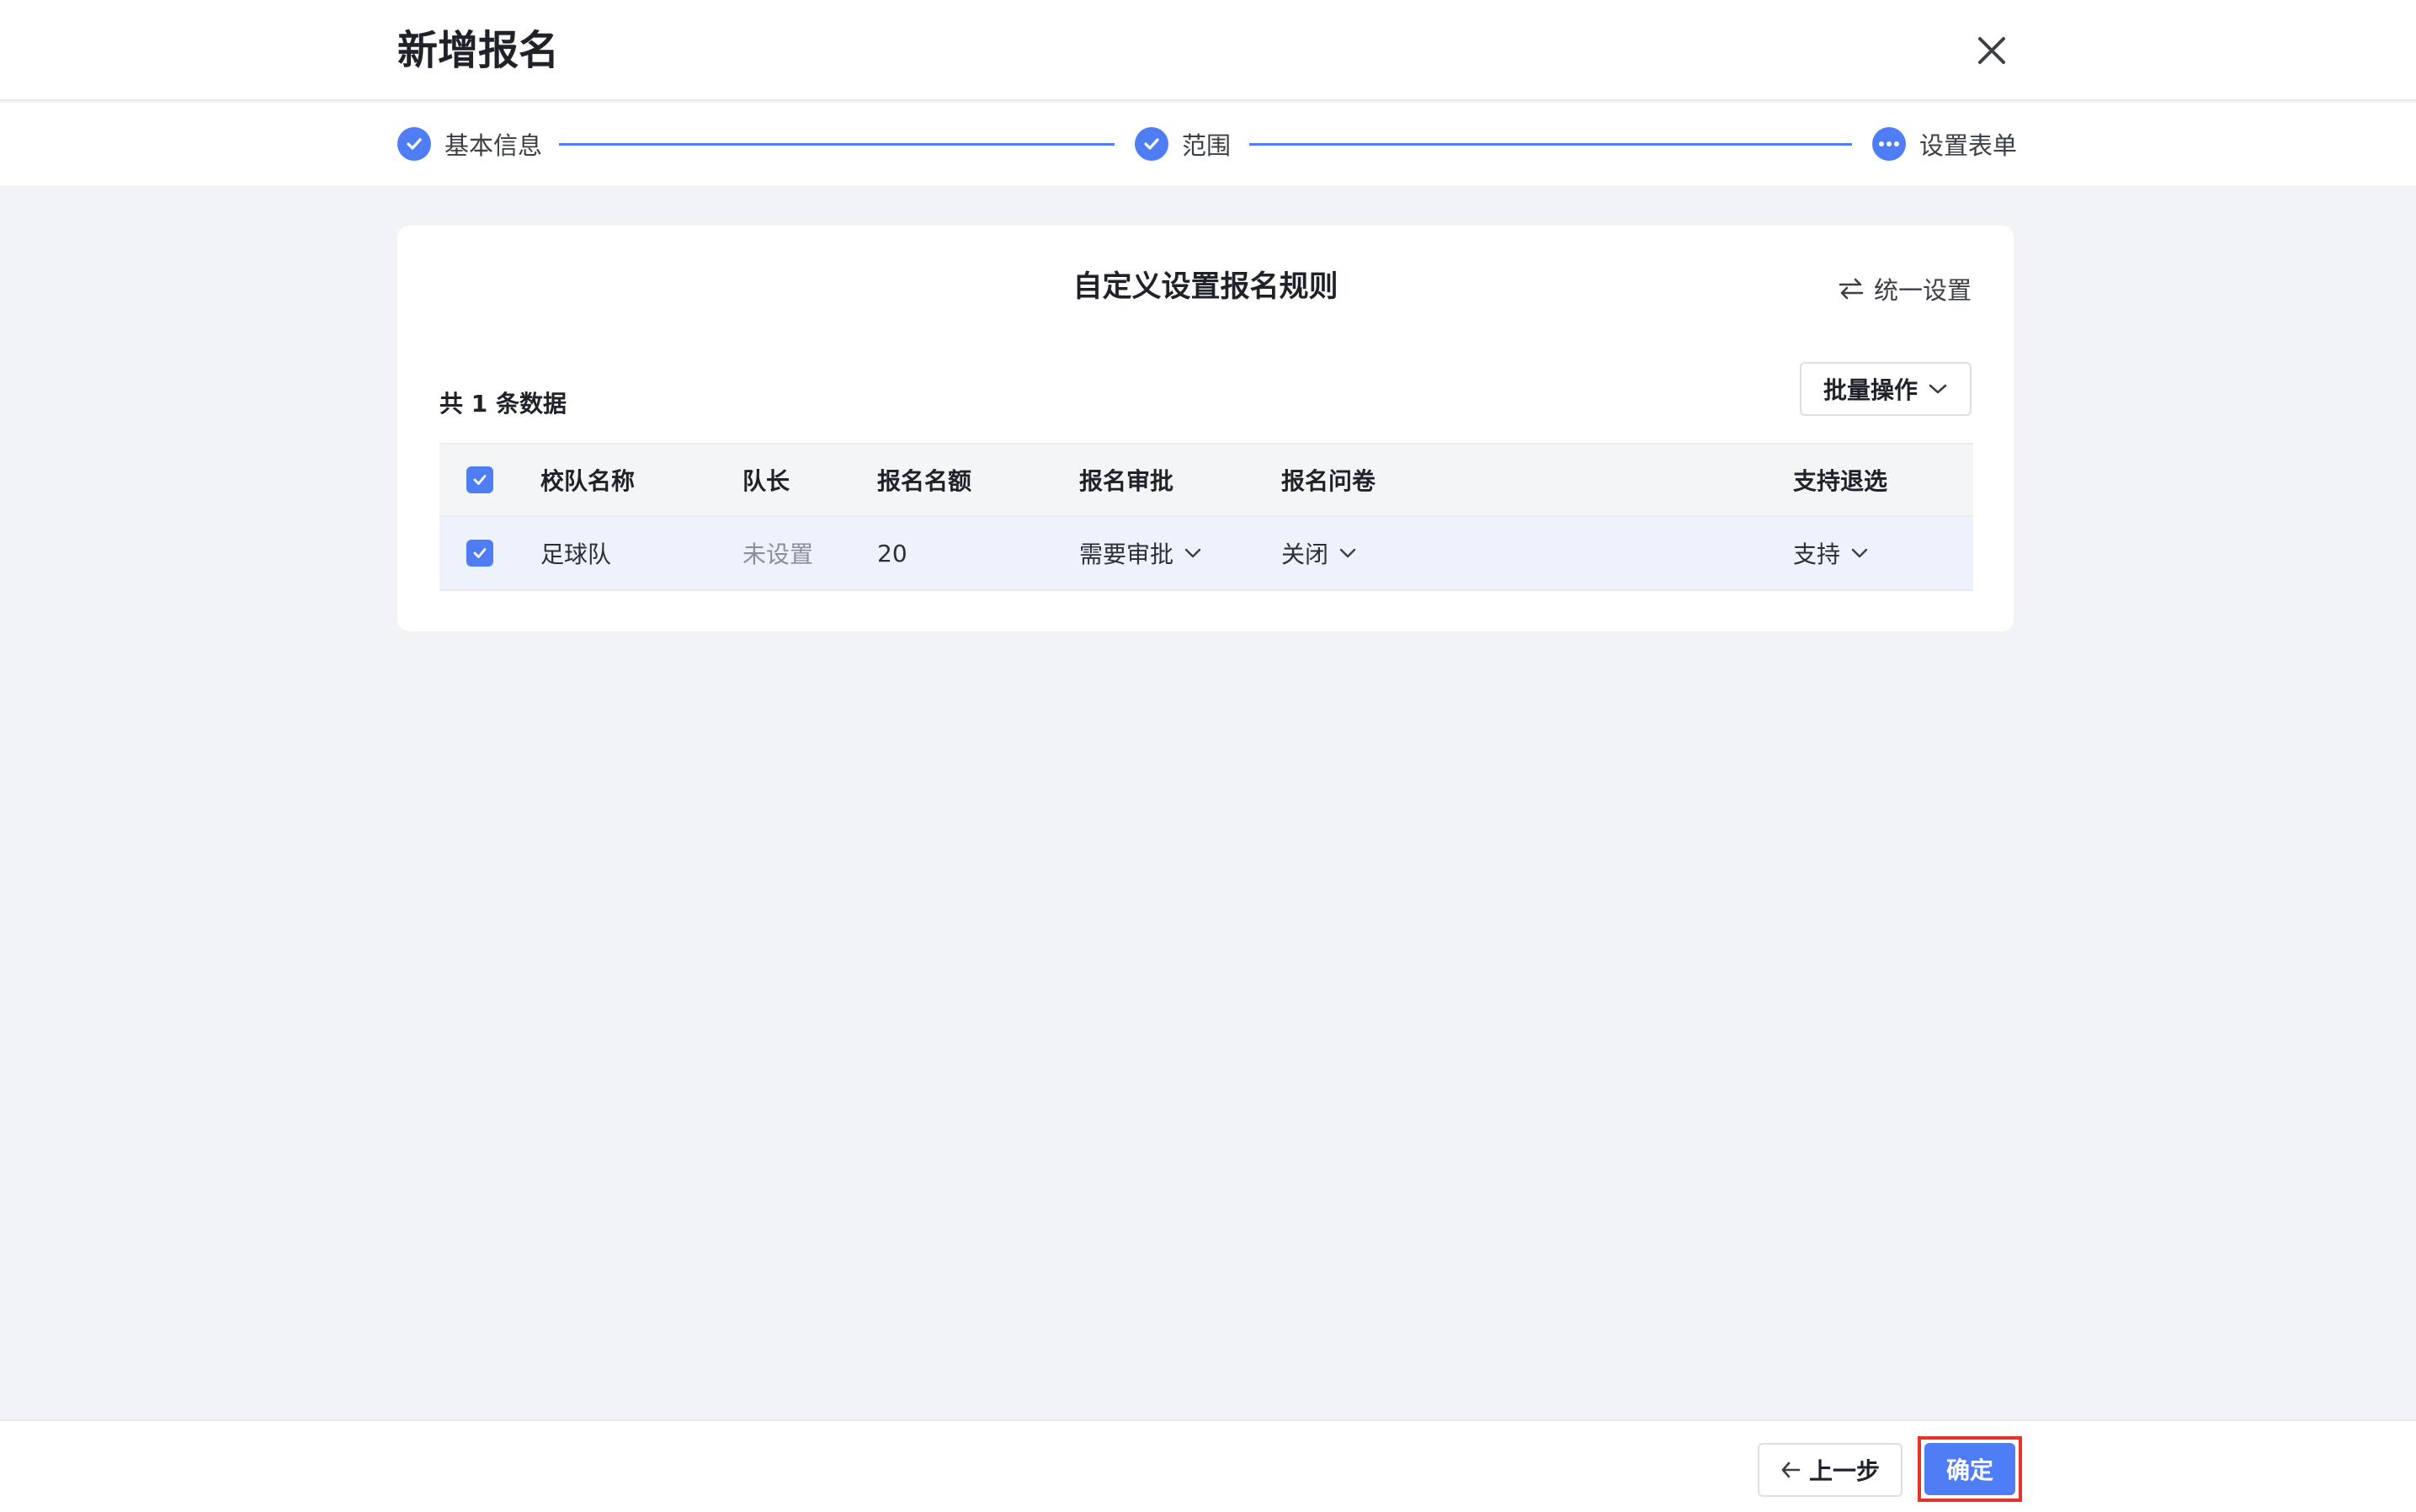  Describe the element at coordinates (1817, 554) in the screenshot. I see `withdraw-value: 支持` at that location.